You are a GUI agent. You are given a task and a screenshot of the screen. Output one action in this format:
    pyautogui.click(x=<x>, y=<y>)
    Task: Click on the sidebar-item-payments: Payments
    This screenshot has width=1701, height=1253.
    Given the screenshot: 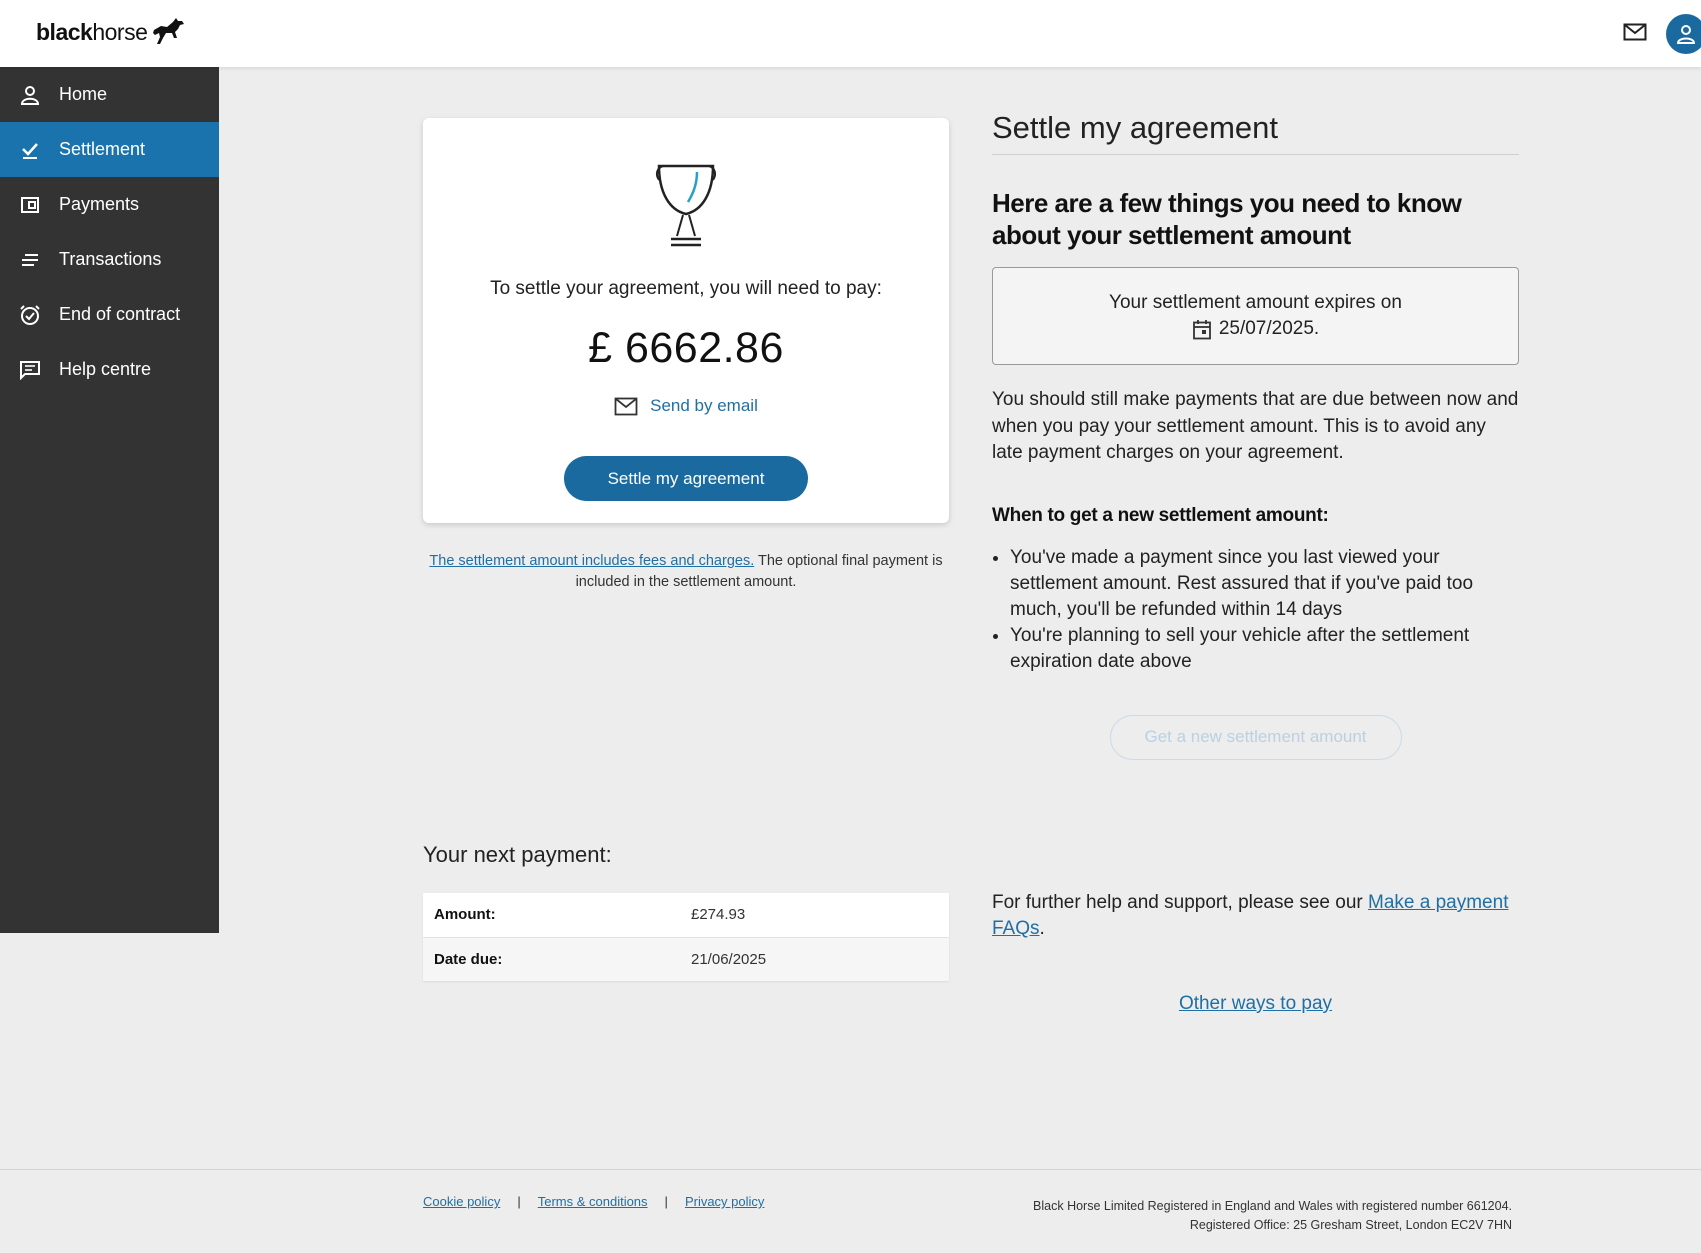 What is the action you would take?
    pyautogui.click(x=109, y=204)
    